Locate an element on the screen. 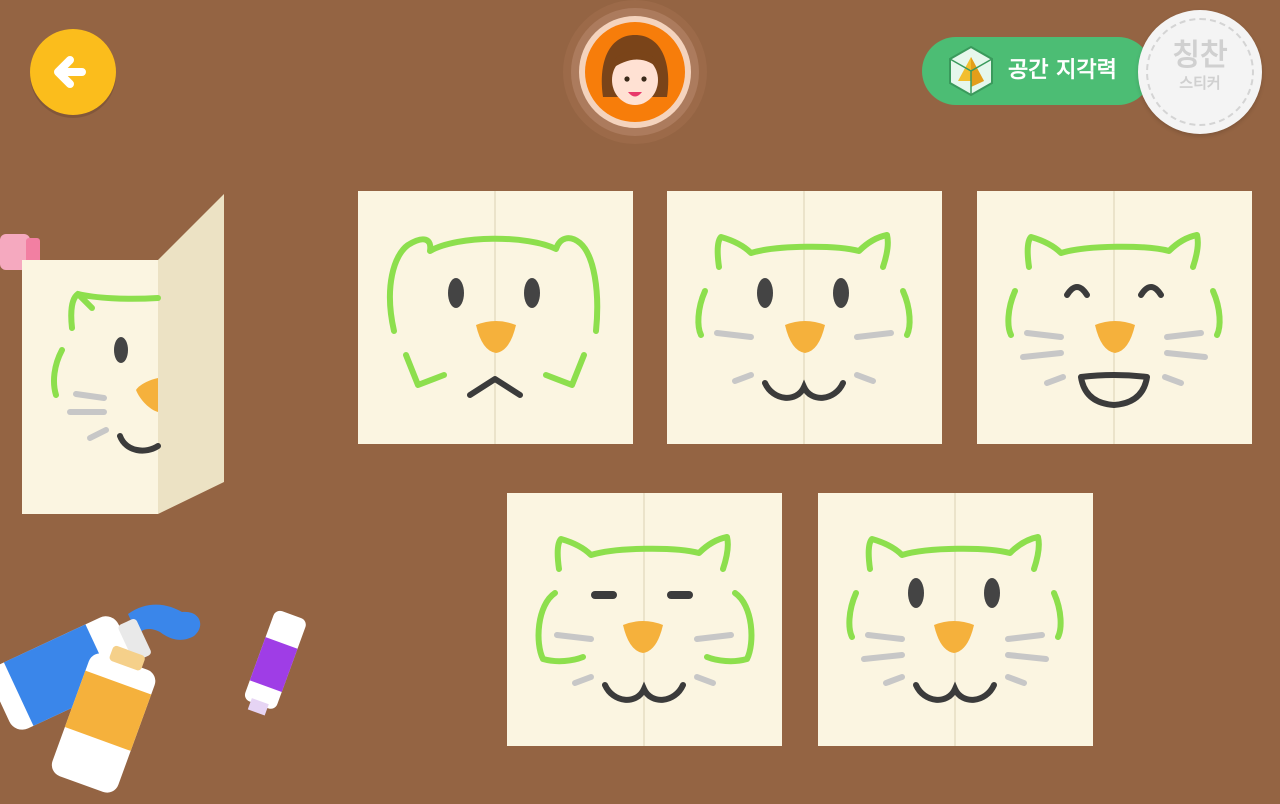 The image size is (1280, 804). praise-sticker-button: 칭찬 스티커 is located at coordinates (1200, 72).